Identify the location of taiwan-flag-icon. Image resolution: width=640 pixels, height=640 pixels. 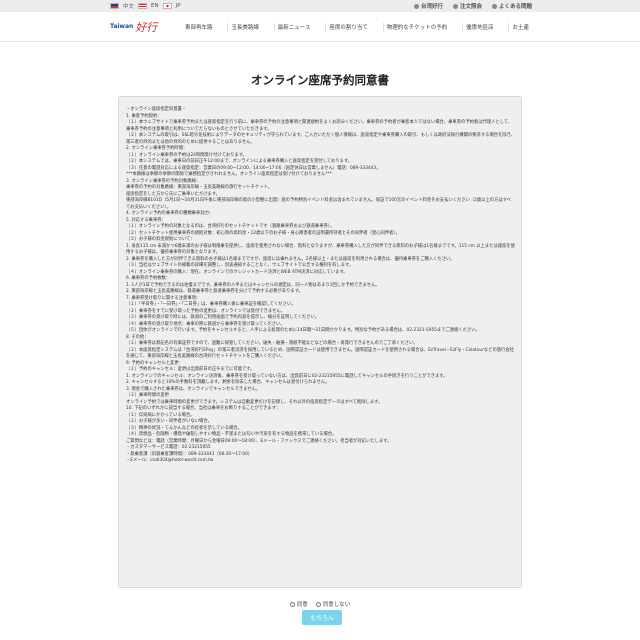
(114, 6).